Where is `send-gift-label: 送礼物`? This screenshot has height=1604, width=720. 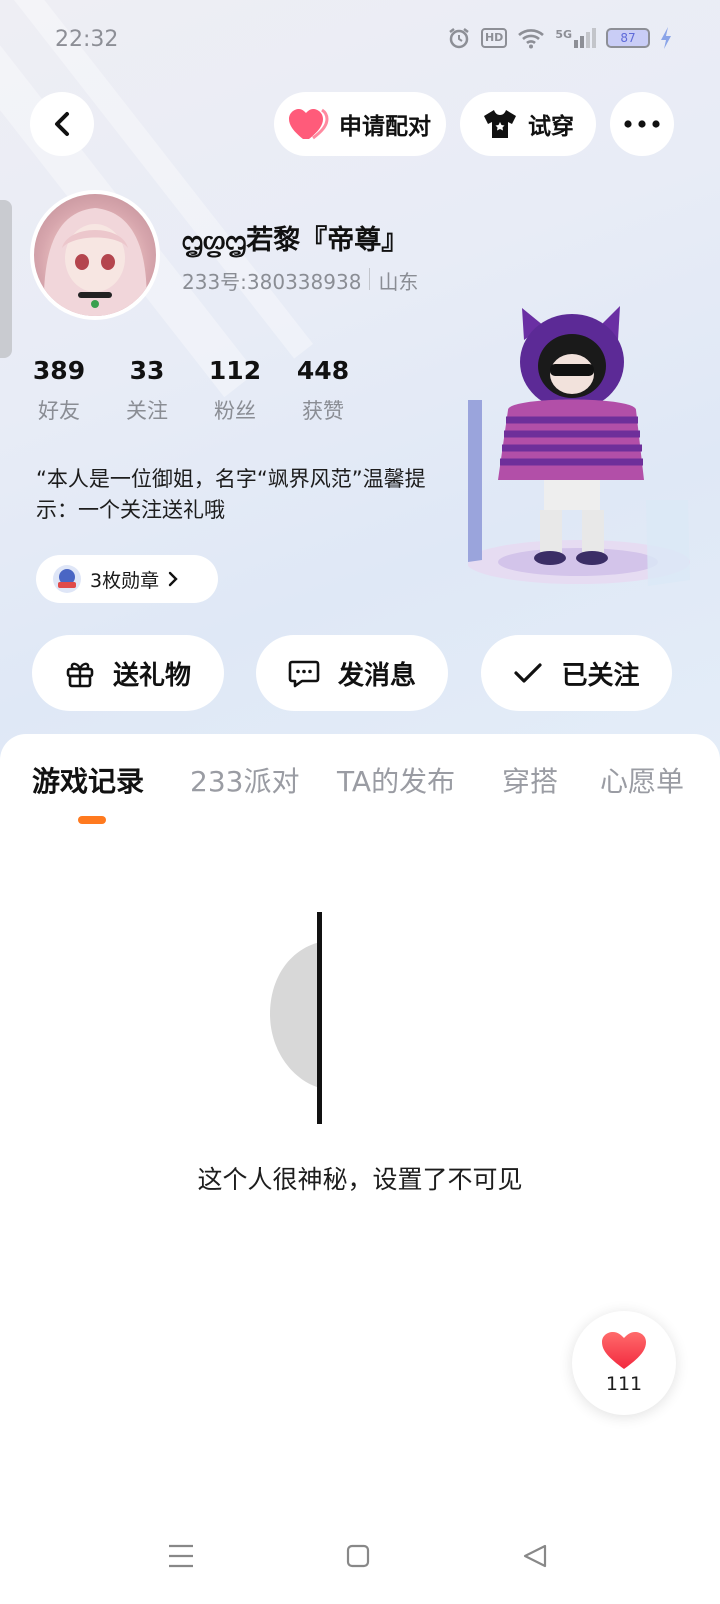 send-gift-label: 送礼物 is located at coordinates (151, 675).